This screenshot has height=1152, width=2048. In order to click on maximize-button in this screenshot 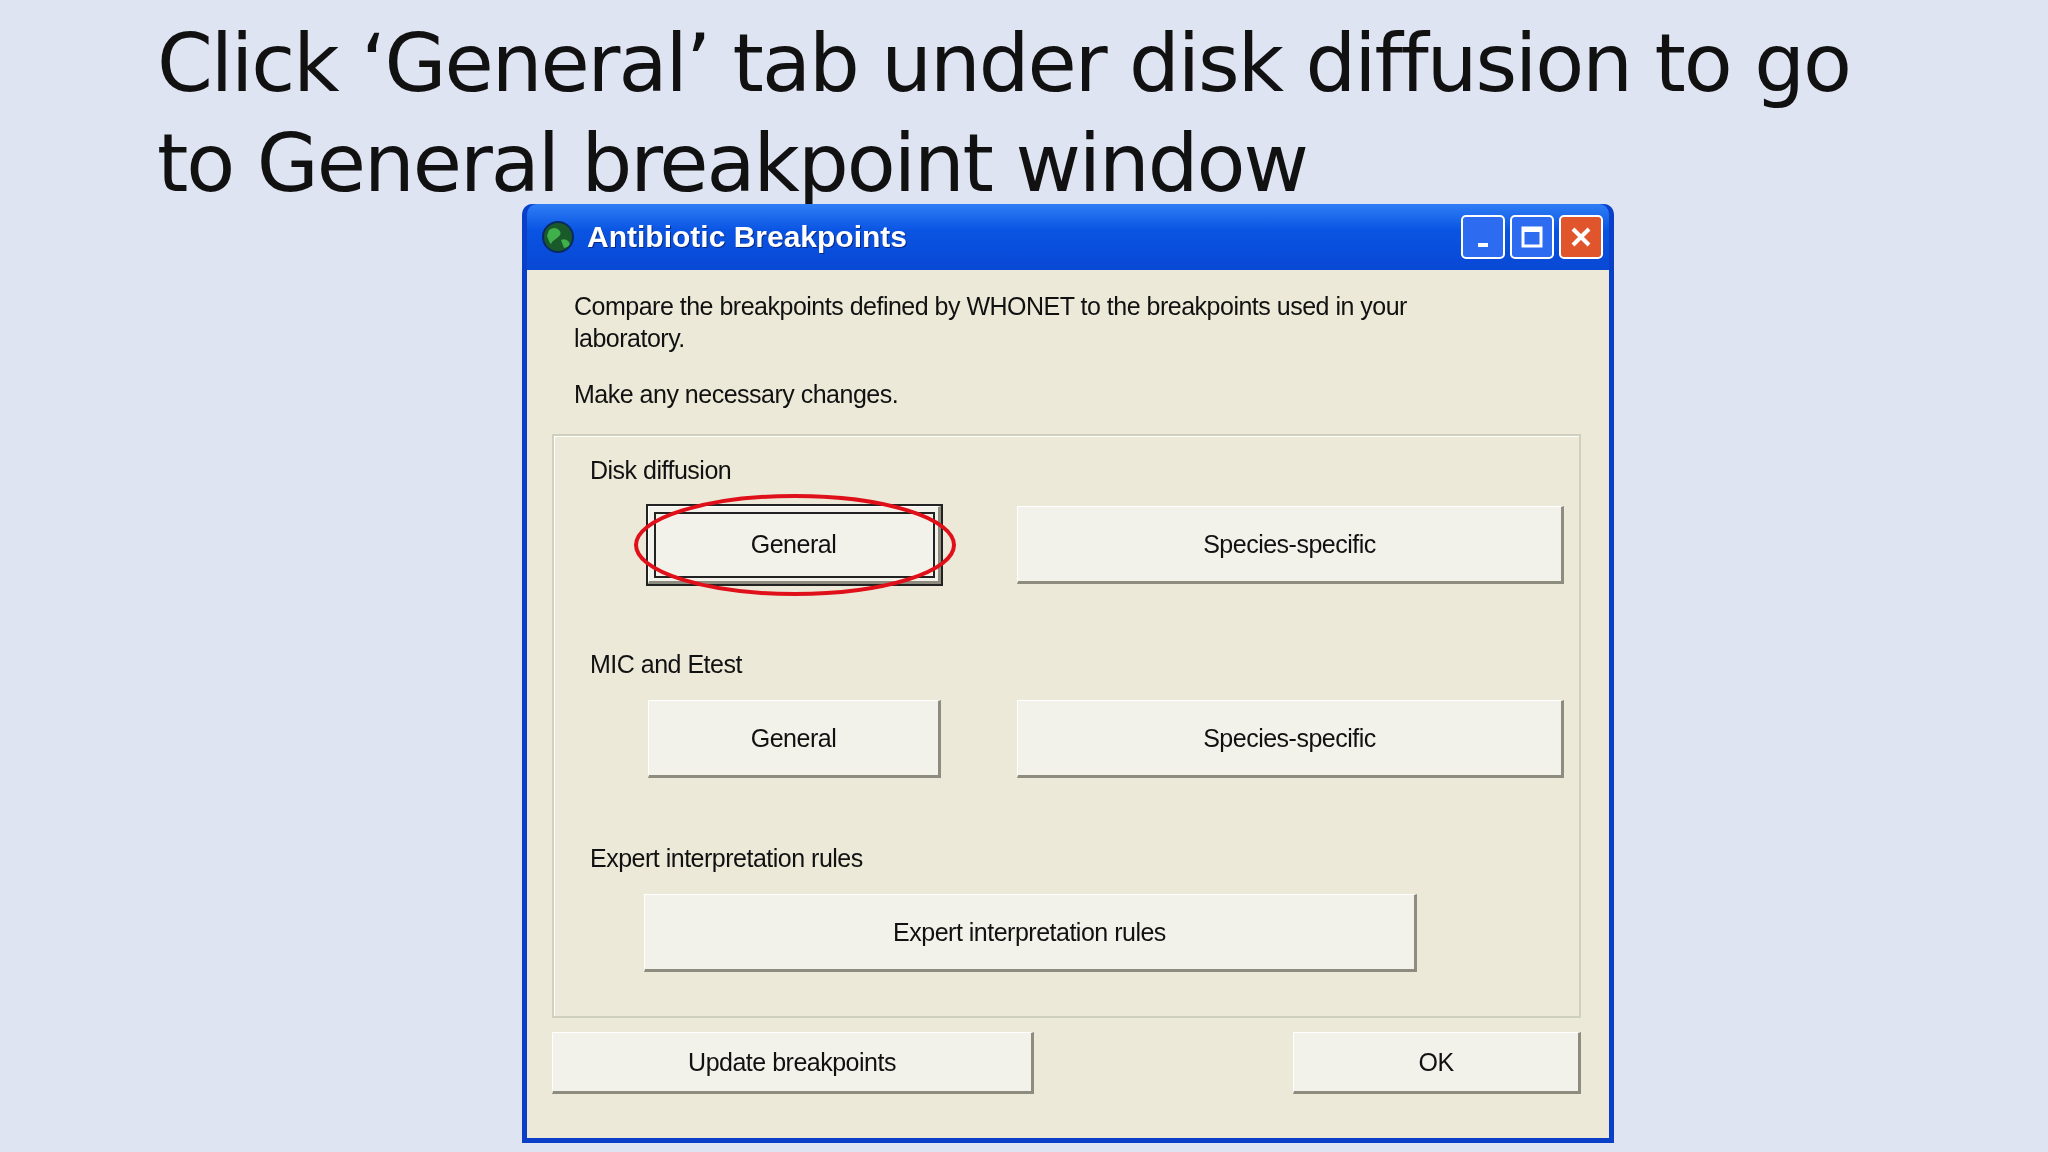, I will do `click(1532, 237)`.